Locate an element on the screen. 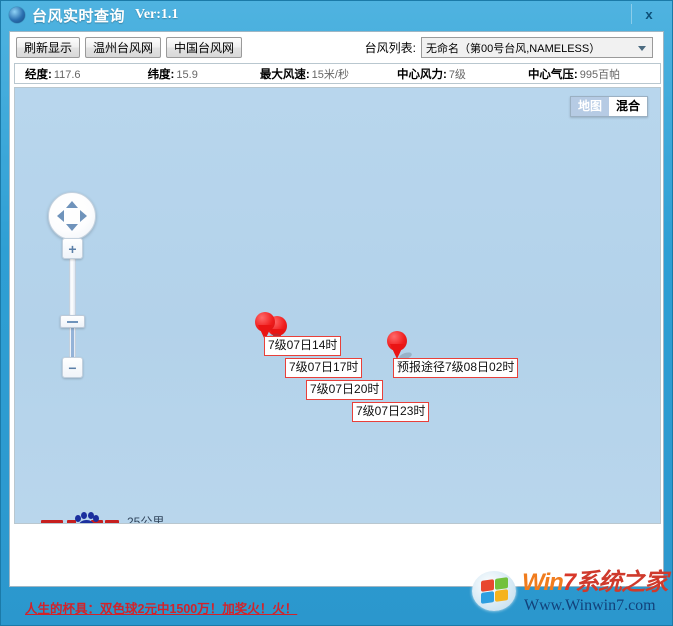  map-type-switcher: 地图 混合 is located at coordinates (608, 106).